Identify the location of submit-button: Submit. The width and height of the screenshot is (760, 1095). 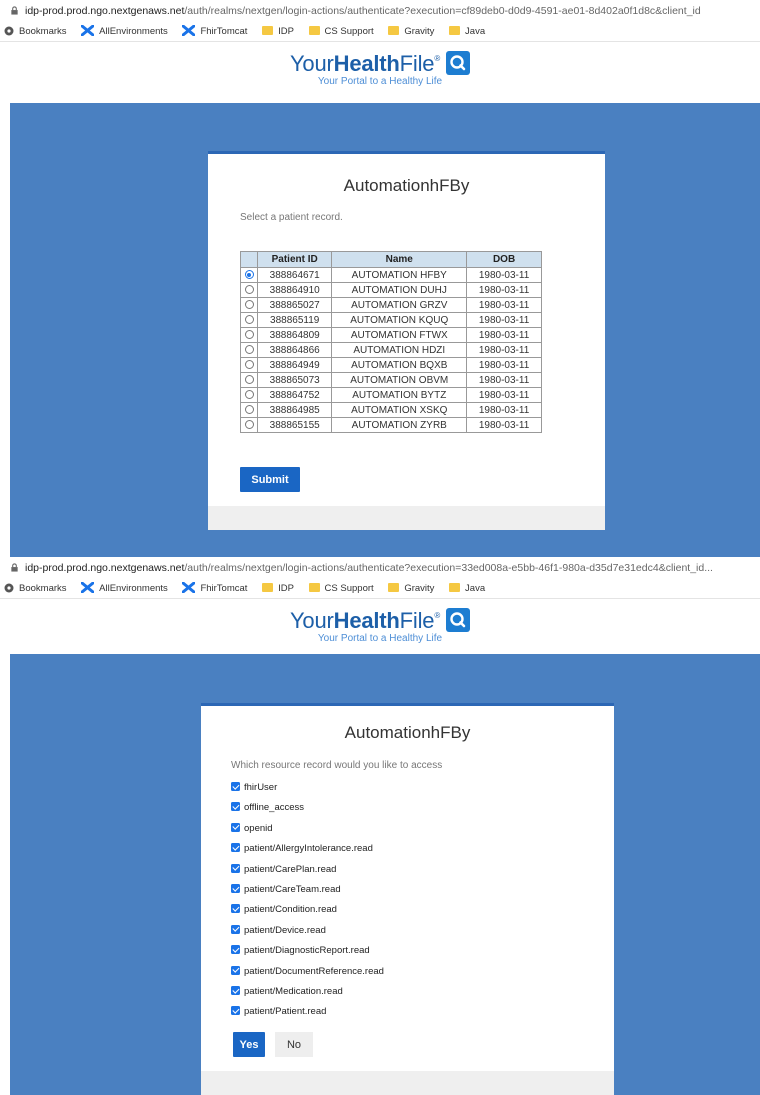
(270, 479).